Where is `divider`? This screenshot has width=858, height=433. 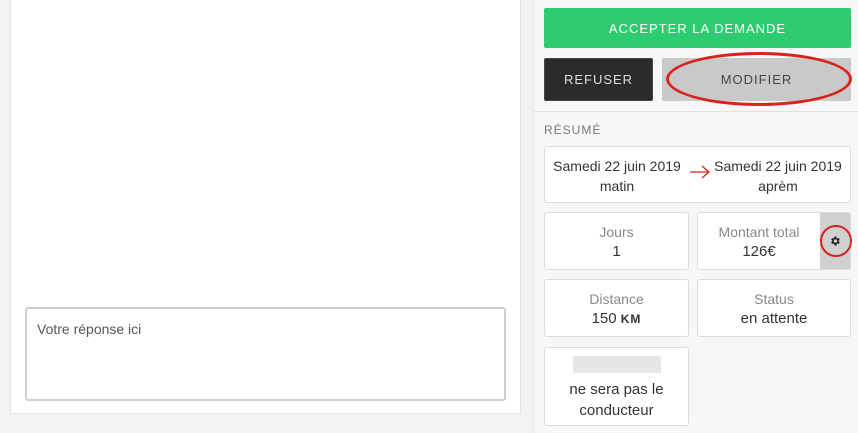
divider is located at coordinates (696, 111).